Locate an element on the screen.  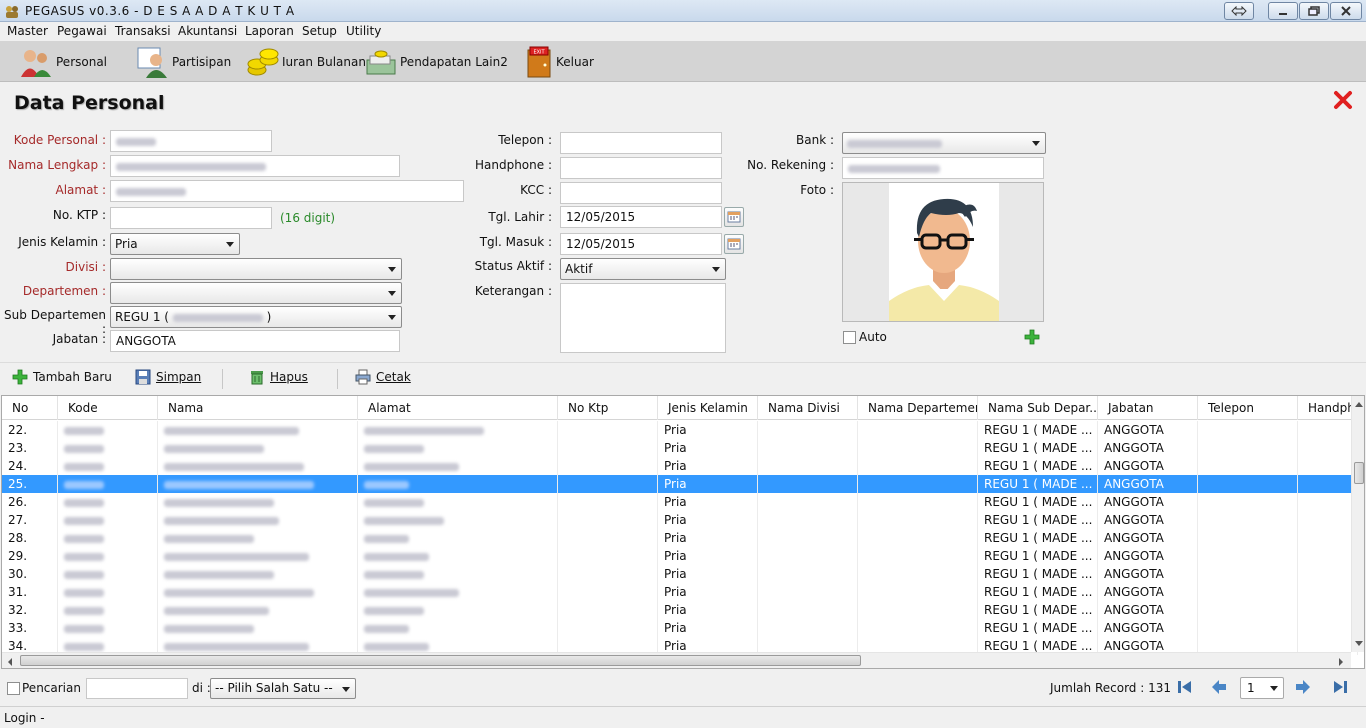
pencarian-input is located at coordinates (137, 688).